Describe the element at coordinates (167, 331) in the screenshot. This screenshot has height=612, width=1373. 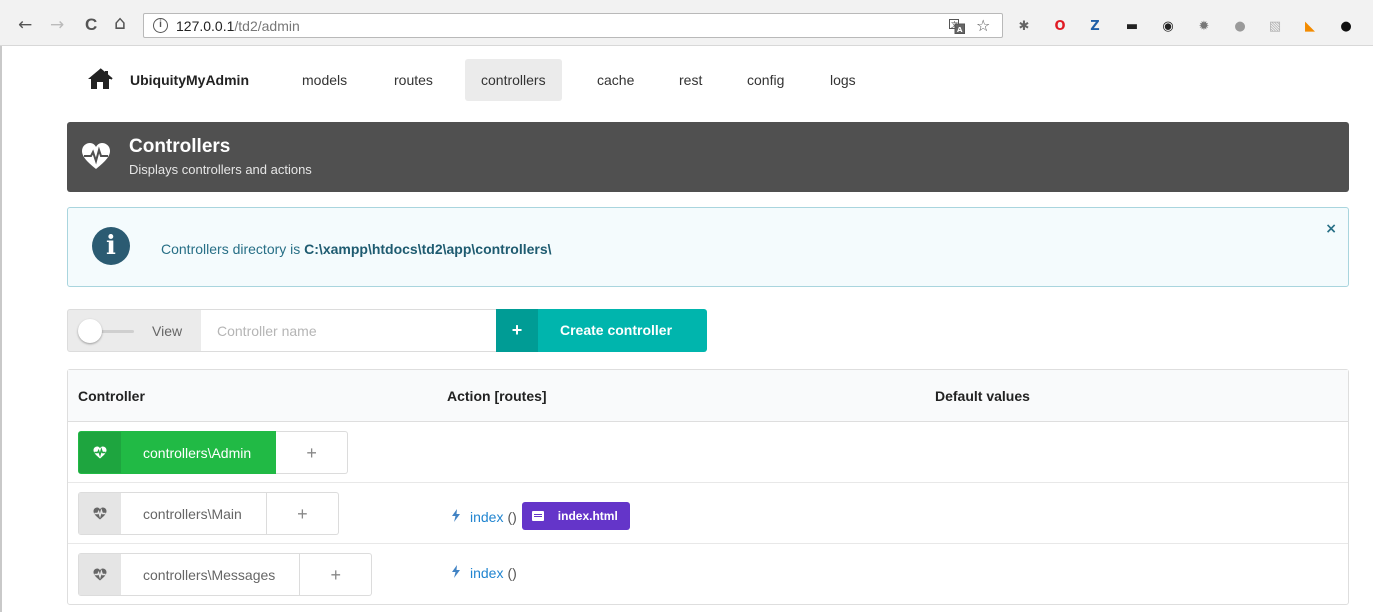
I see `toggle-label: View` at that location.